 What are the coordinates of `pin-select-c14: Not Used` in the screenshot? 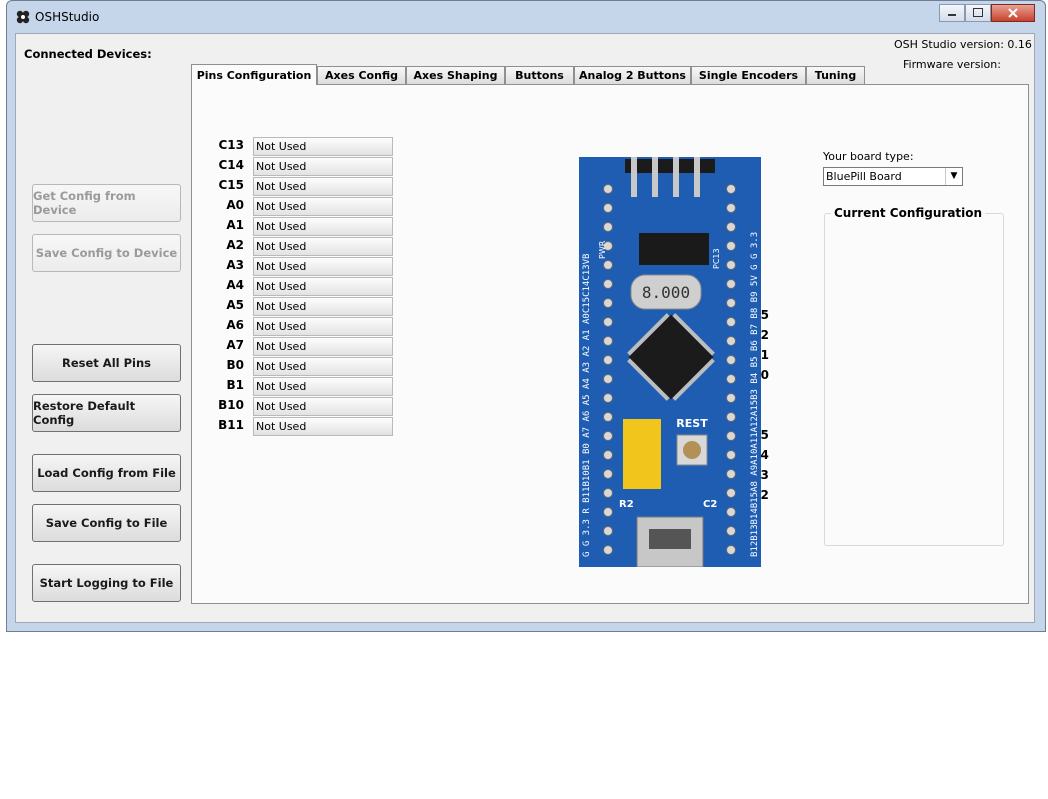 It's located at (323, 166).